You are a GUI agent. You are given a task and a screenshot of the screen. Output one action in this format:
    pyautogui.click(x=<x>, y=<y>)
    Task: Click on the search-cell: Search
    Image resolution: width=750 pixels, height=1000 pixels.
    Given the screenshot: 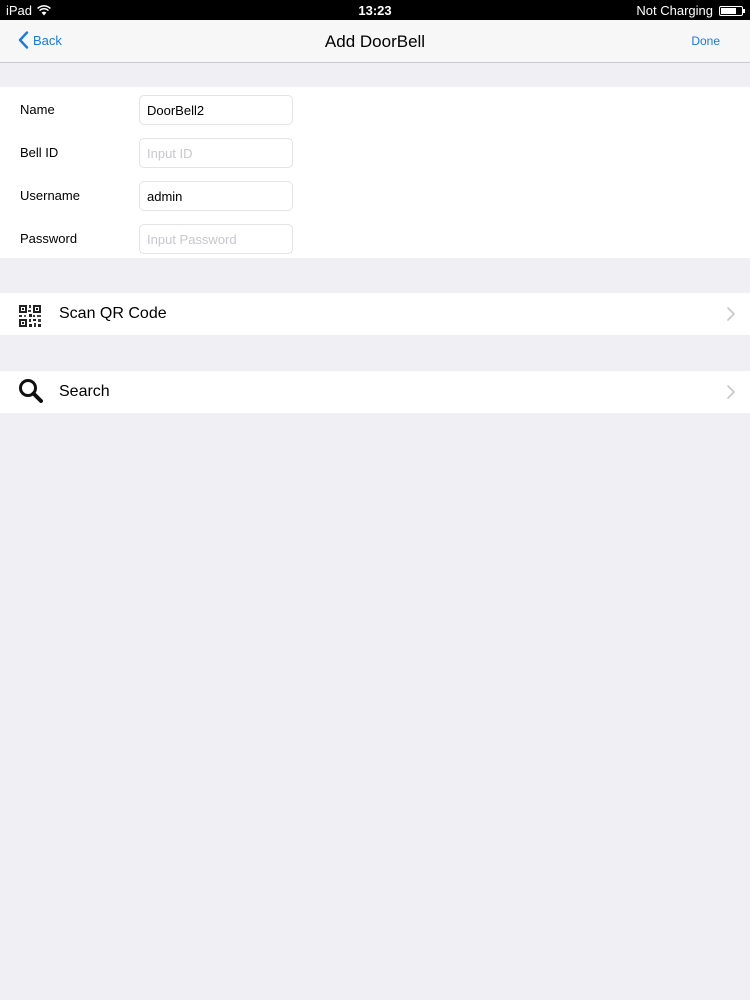 What is the action you would take?
    pyautogui.click(x=375, y=392)
    